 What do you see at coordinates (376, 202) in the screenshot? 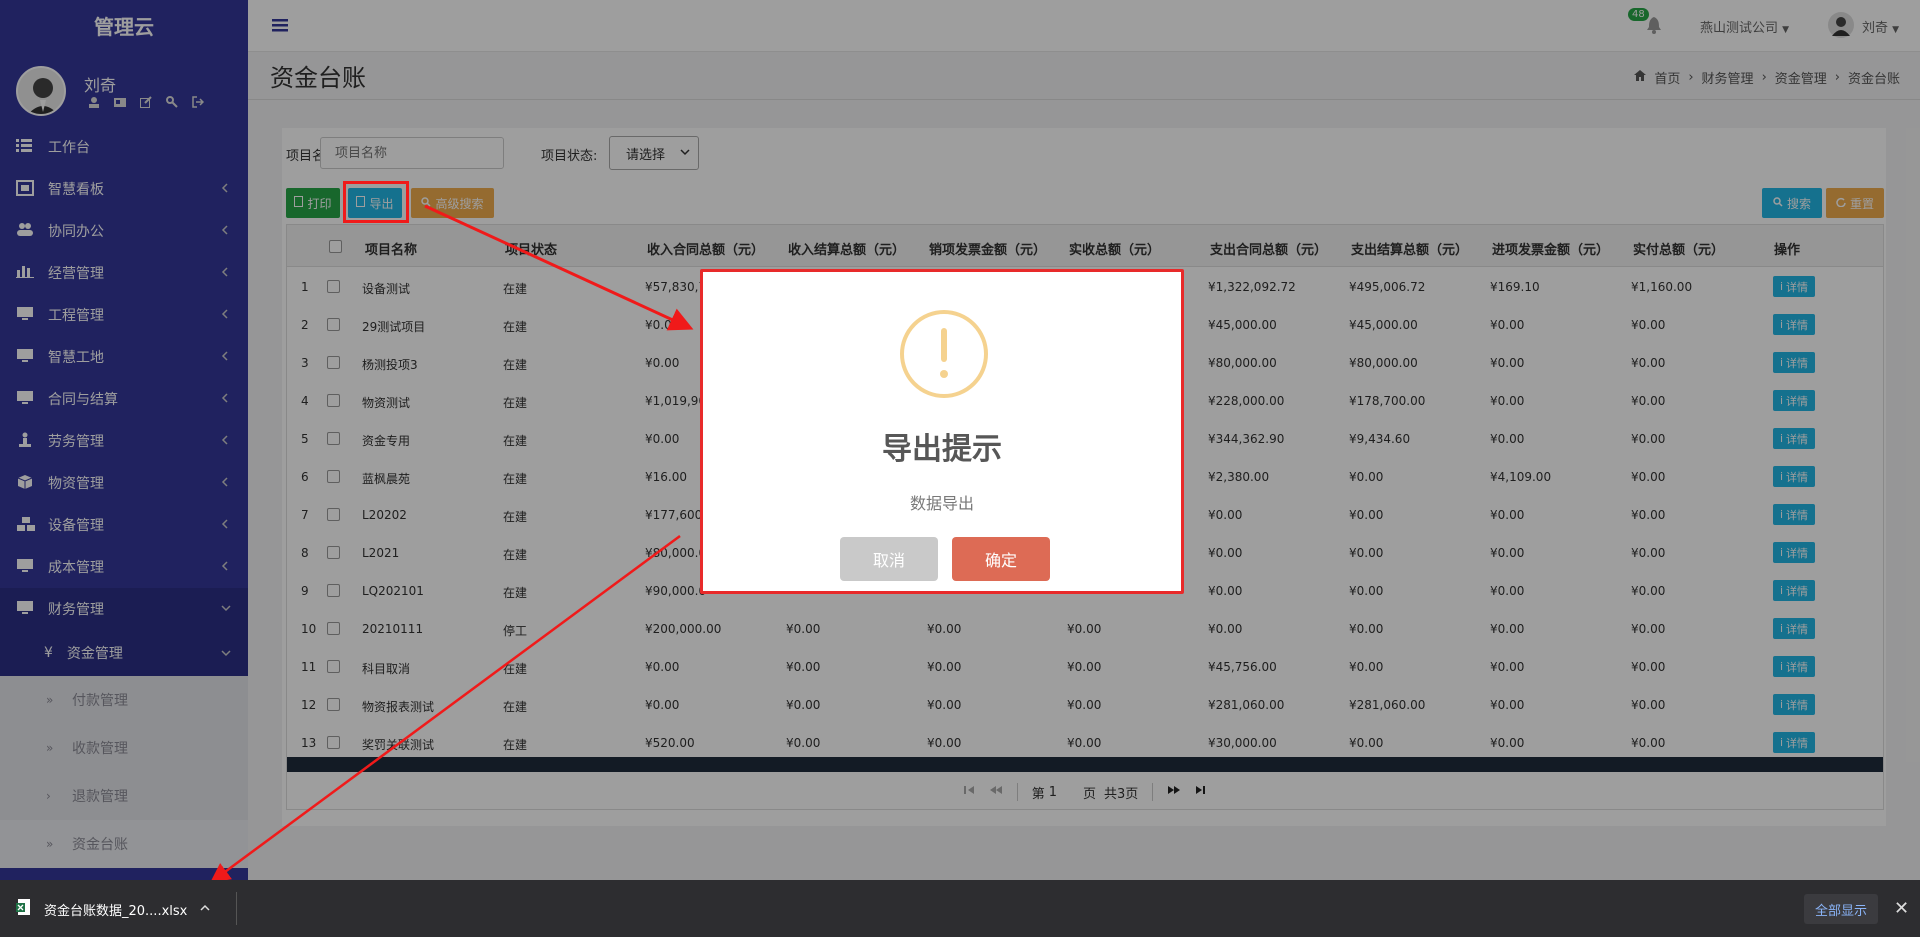
I see `export-highlight-box` at bounding box center [376, 202].